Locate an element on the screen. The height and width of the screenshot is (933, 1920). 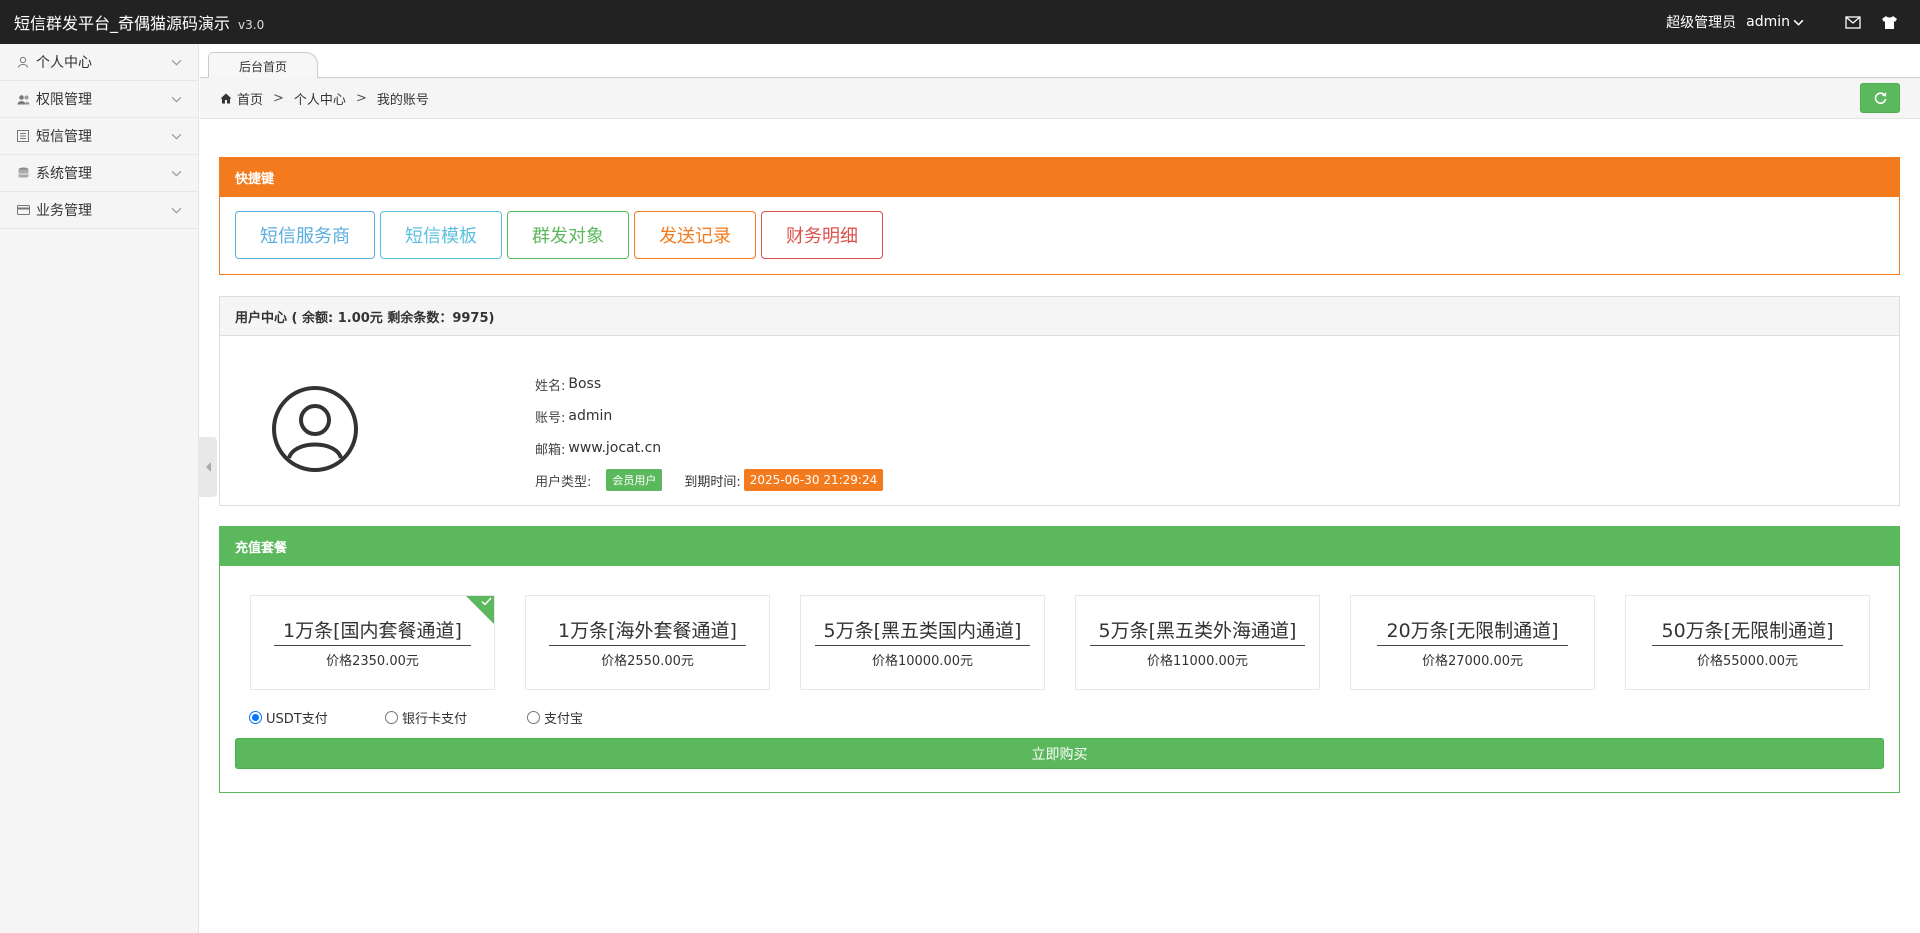
breadcrumb: 首页 > 个人中心 > 我的账号 is located at coordinates (1060, 98).